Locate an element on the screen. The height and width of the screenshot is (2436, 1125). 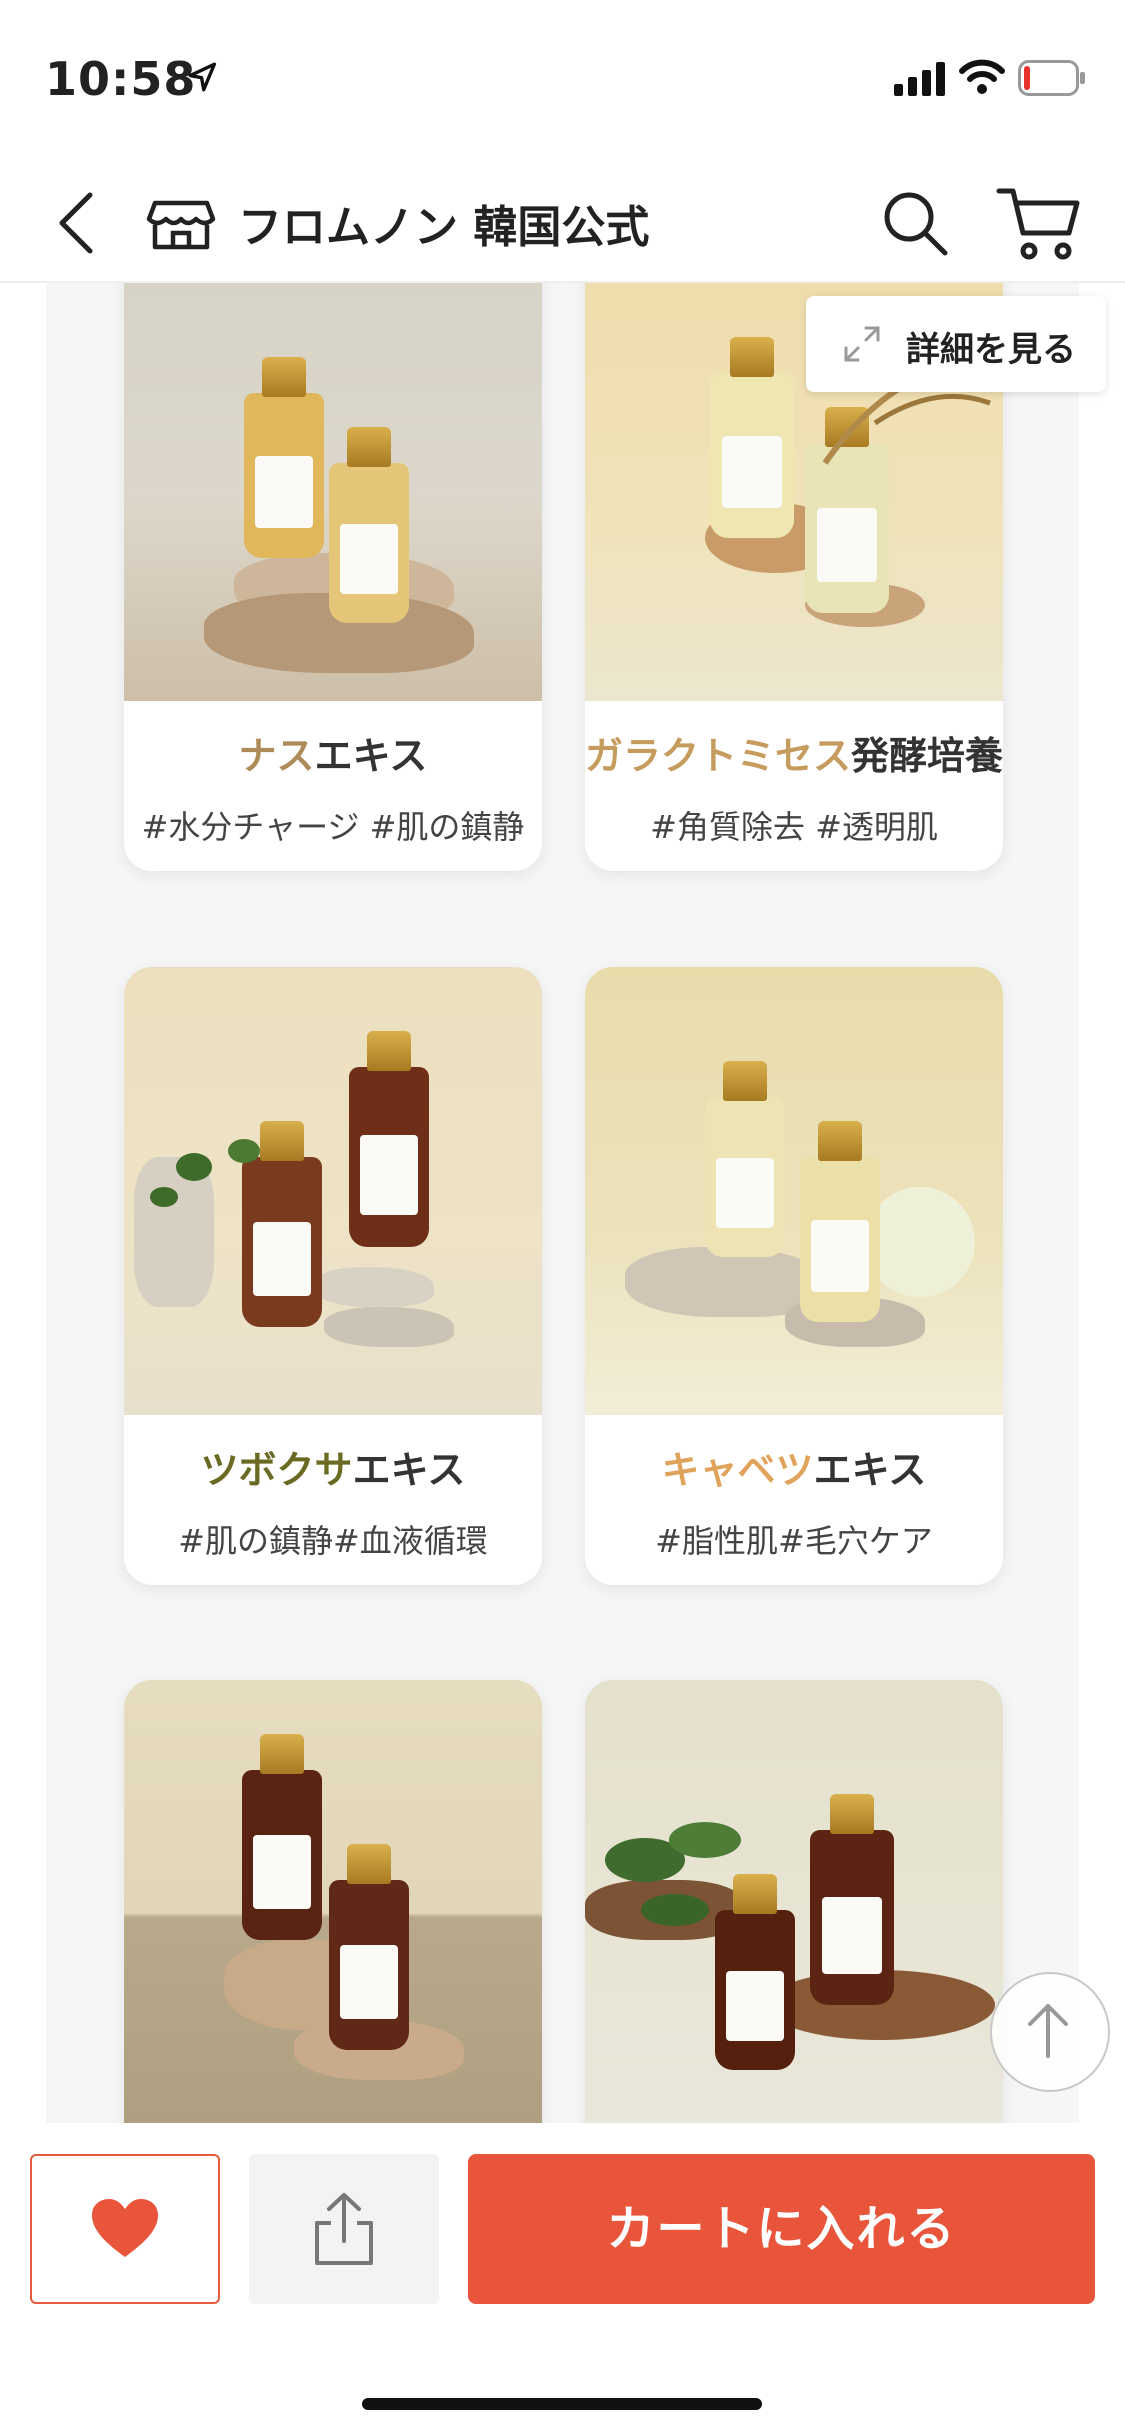
product-tags: #角質除去 #透明肌 is located at coordinates (794, 827).